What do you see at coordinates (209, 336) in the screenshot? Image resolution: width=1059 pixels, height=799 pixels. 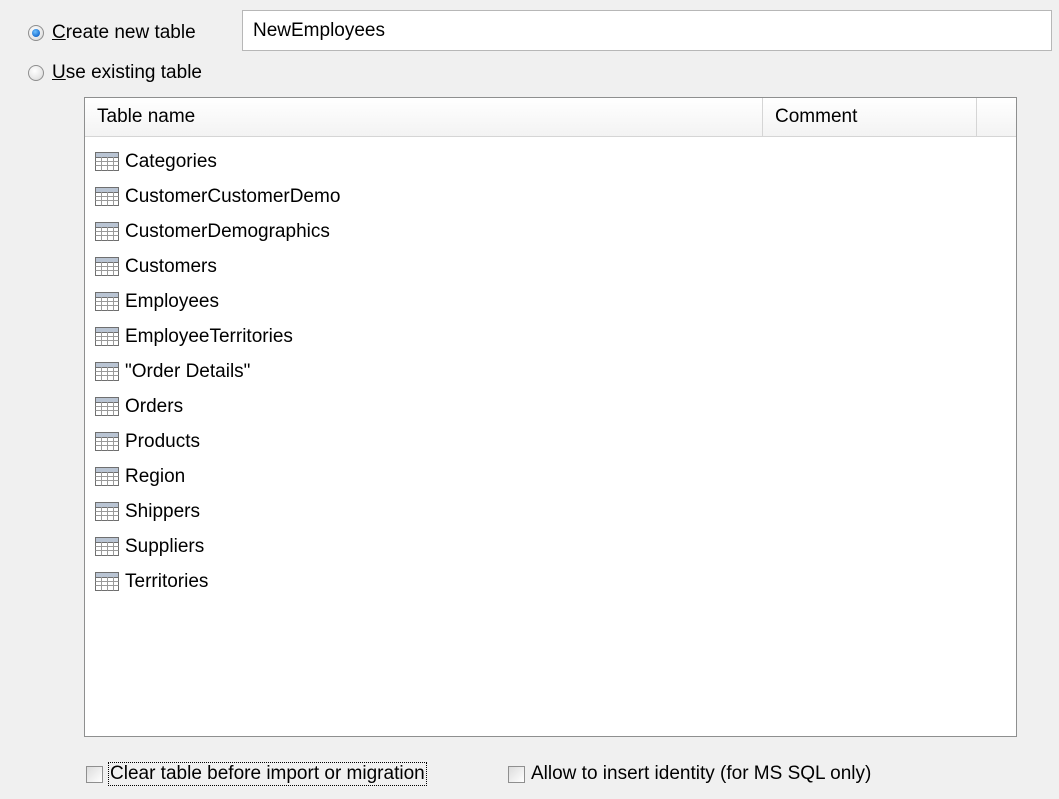 I see `table-name-cell: EmployeeTerritories` at bounding box center [209, 336].